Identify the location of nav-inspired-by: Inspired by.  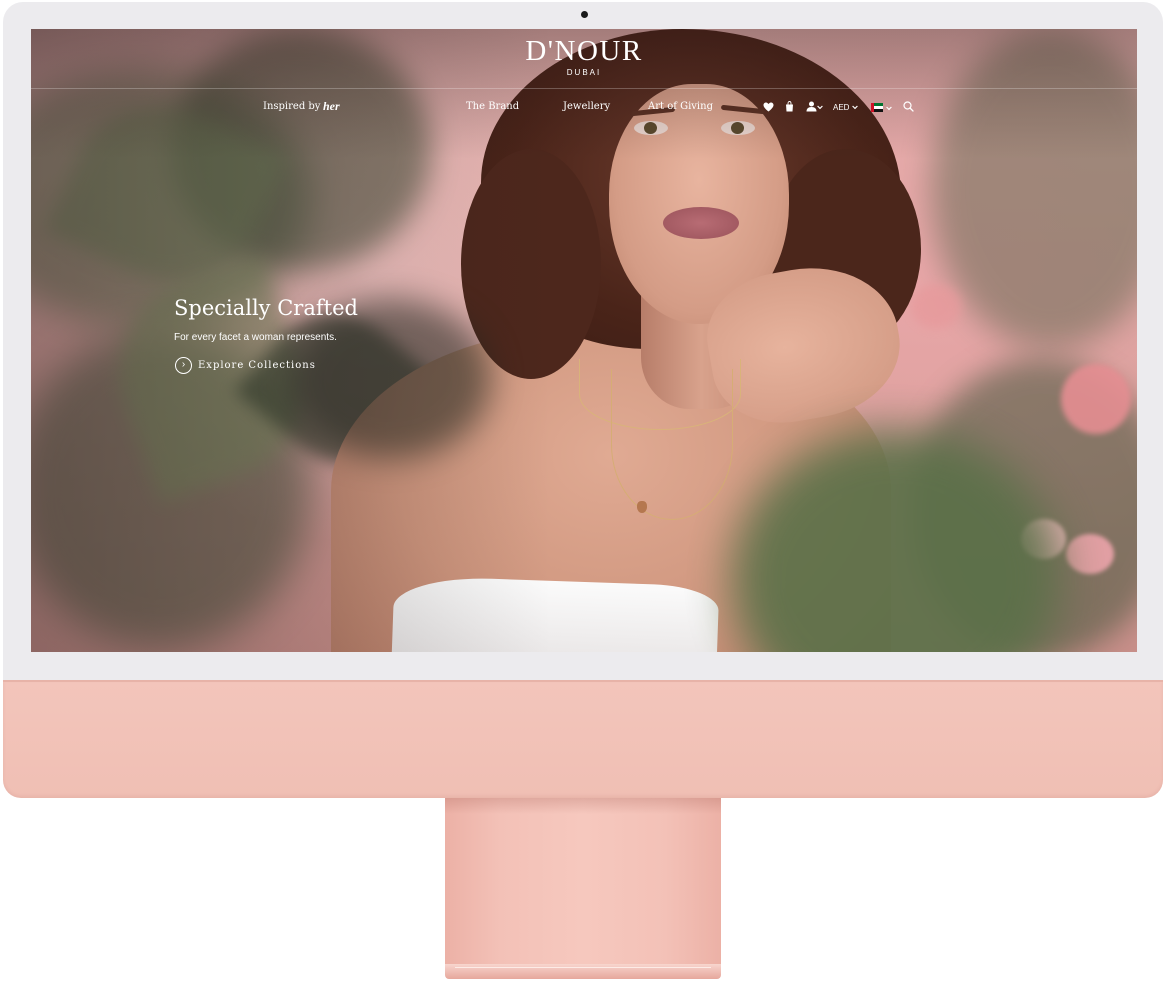
(291, 106).